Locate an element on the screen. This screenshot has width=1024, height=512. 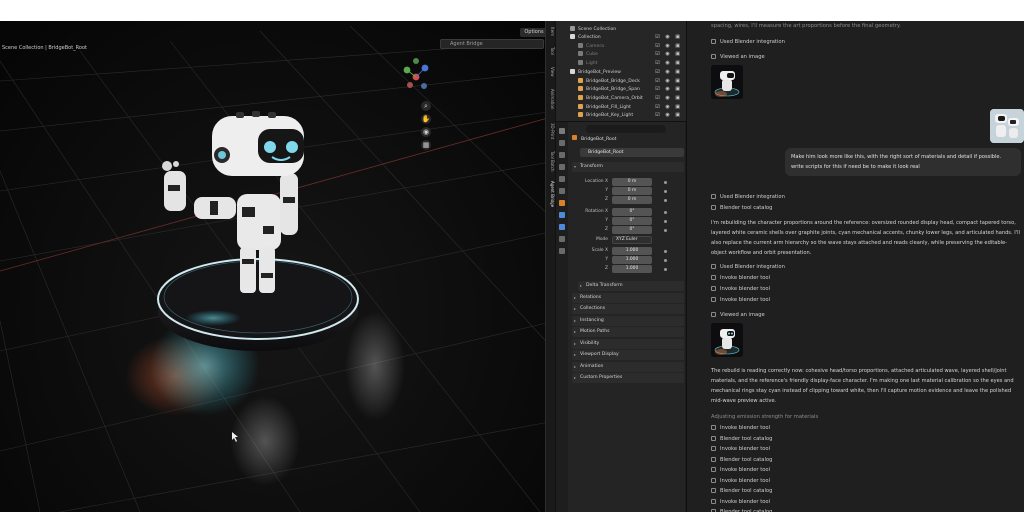
constraints-tab-icon is located at coordinates (562, 239).